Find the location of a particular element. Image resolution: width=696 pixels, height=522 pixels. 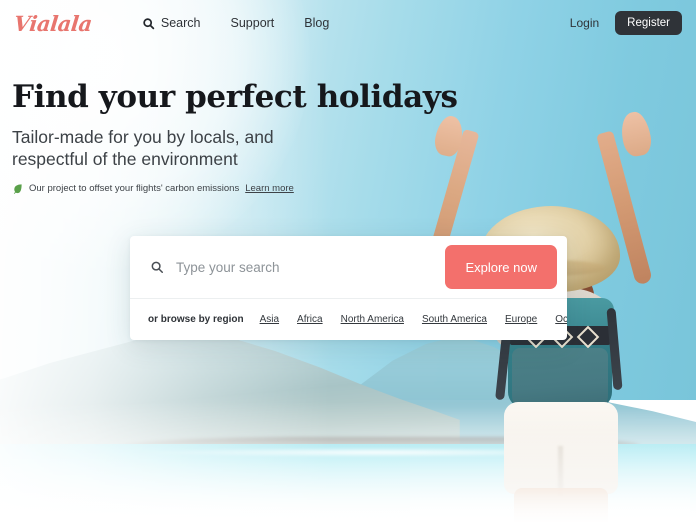

search-input is located at coordinates (310, 267).